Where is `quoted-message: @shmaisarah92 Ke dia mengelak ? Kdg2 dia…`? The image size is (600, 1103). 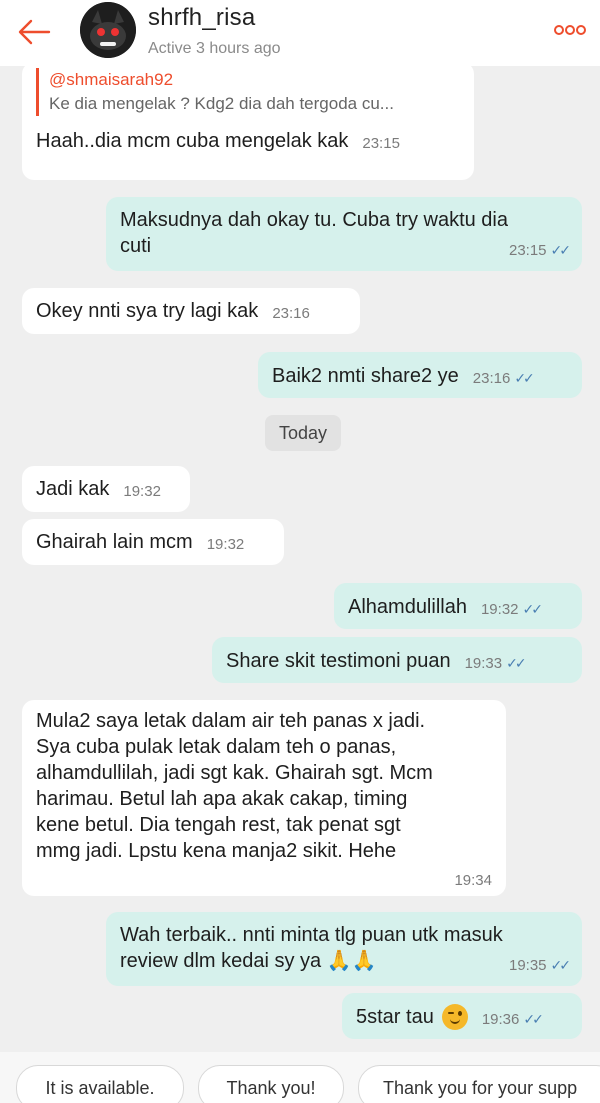
quoted-message: @shmaisarah92 Ke dia mengelak ? Kdg2 dia… is located at coordinates (248, 92).